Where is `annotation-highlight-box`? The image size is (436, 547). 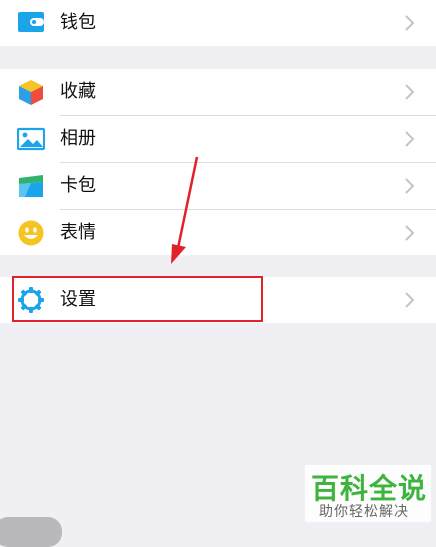 annotation-highlight-box is located at coordinates (137, 299).